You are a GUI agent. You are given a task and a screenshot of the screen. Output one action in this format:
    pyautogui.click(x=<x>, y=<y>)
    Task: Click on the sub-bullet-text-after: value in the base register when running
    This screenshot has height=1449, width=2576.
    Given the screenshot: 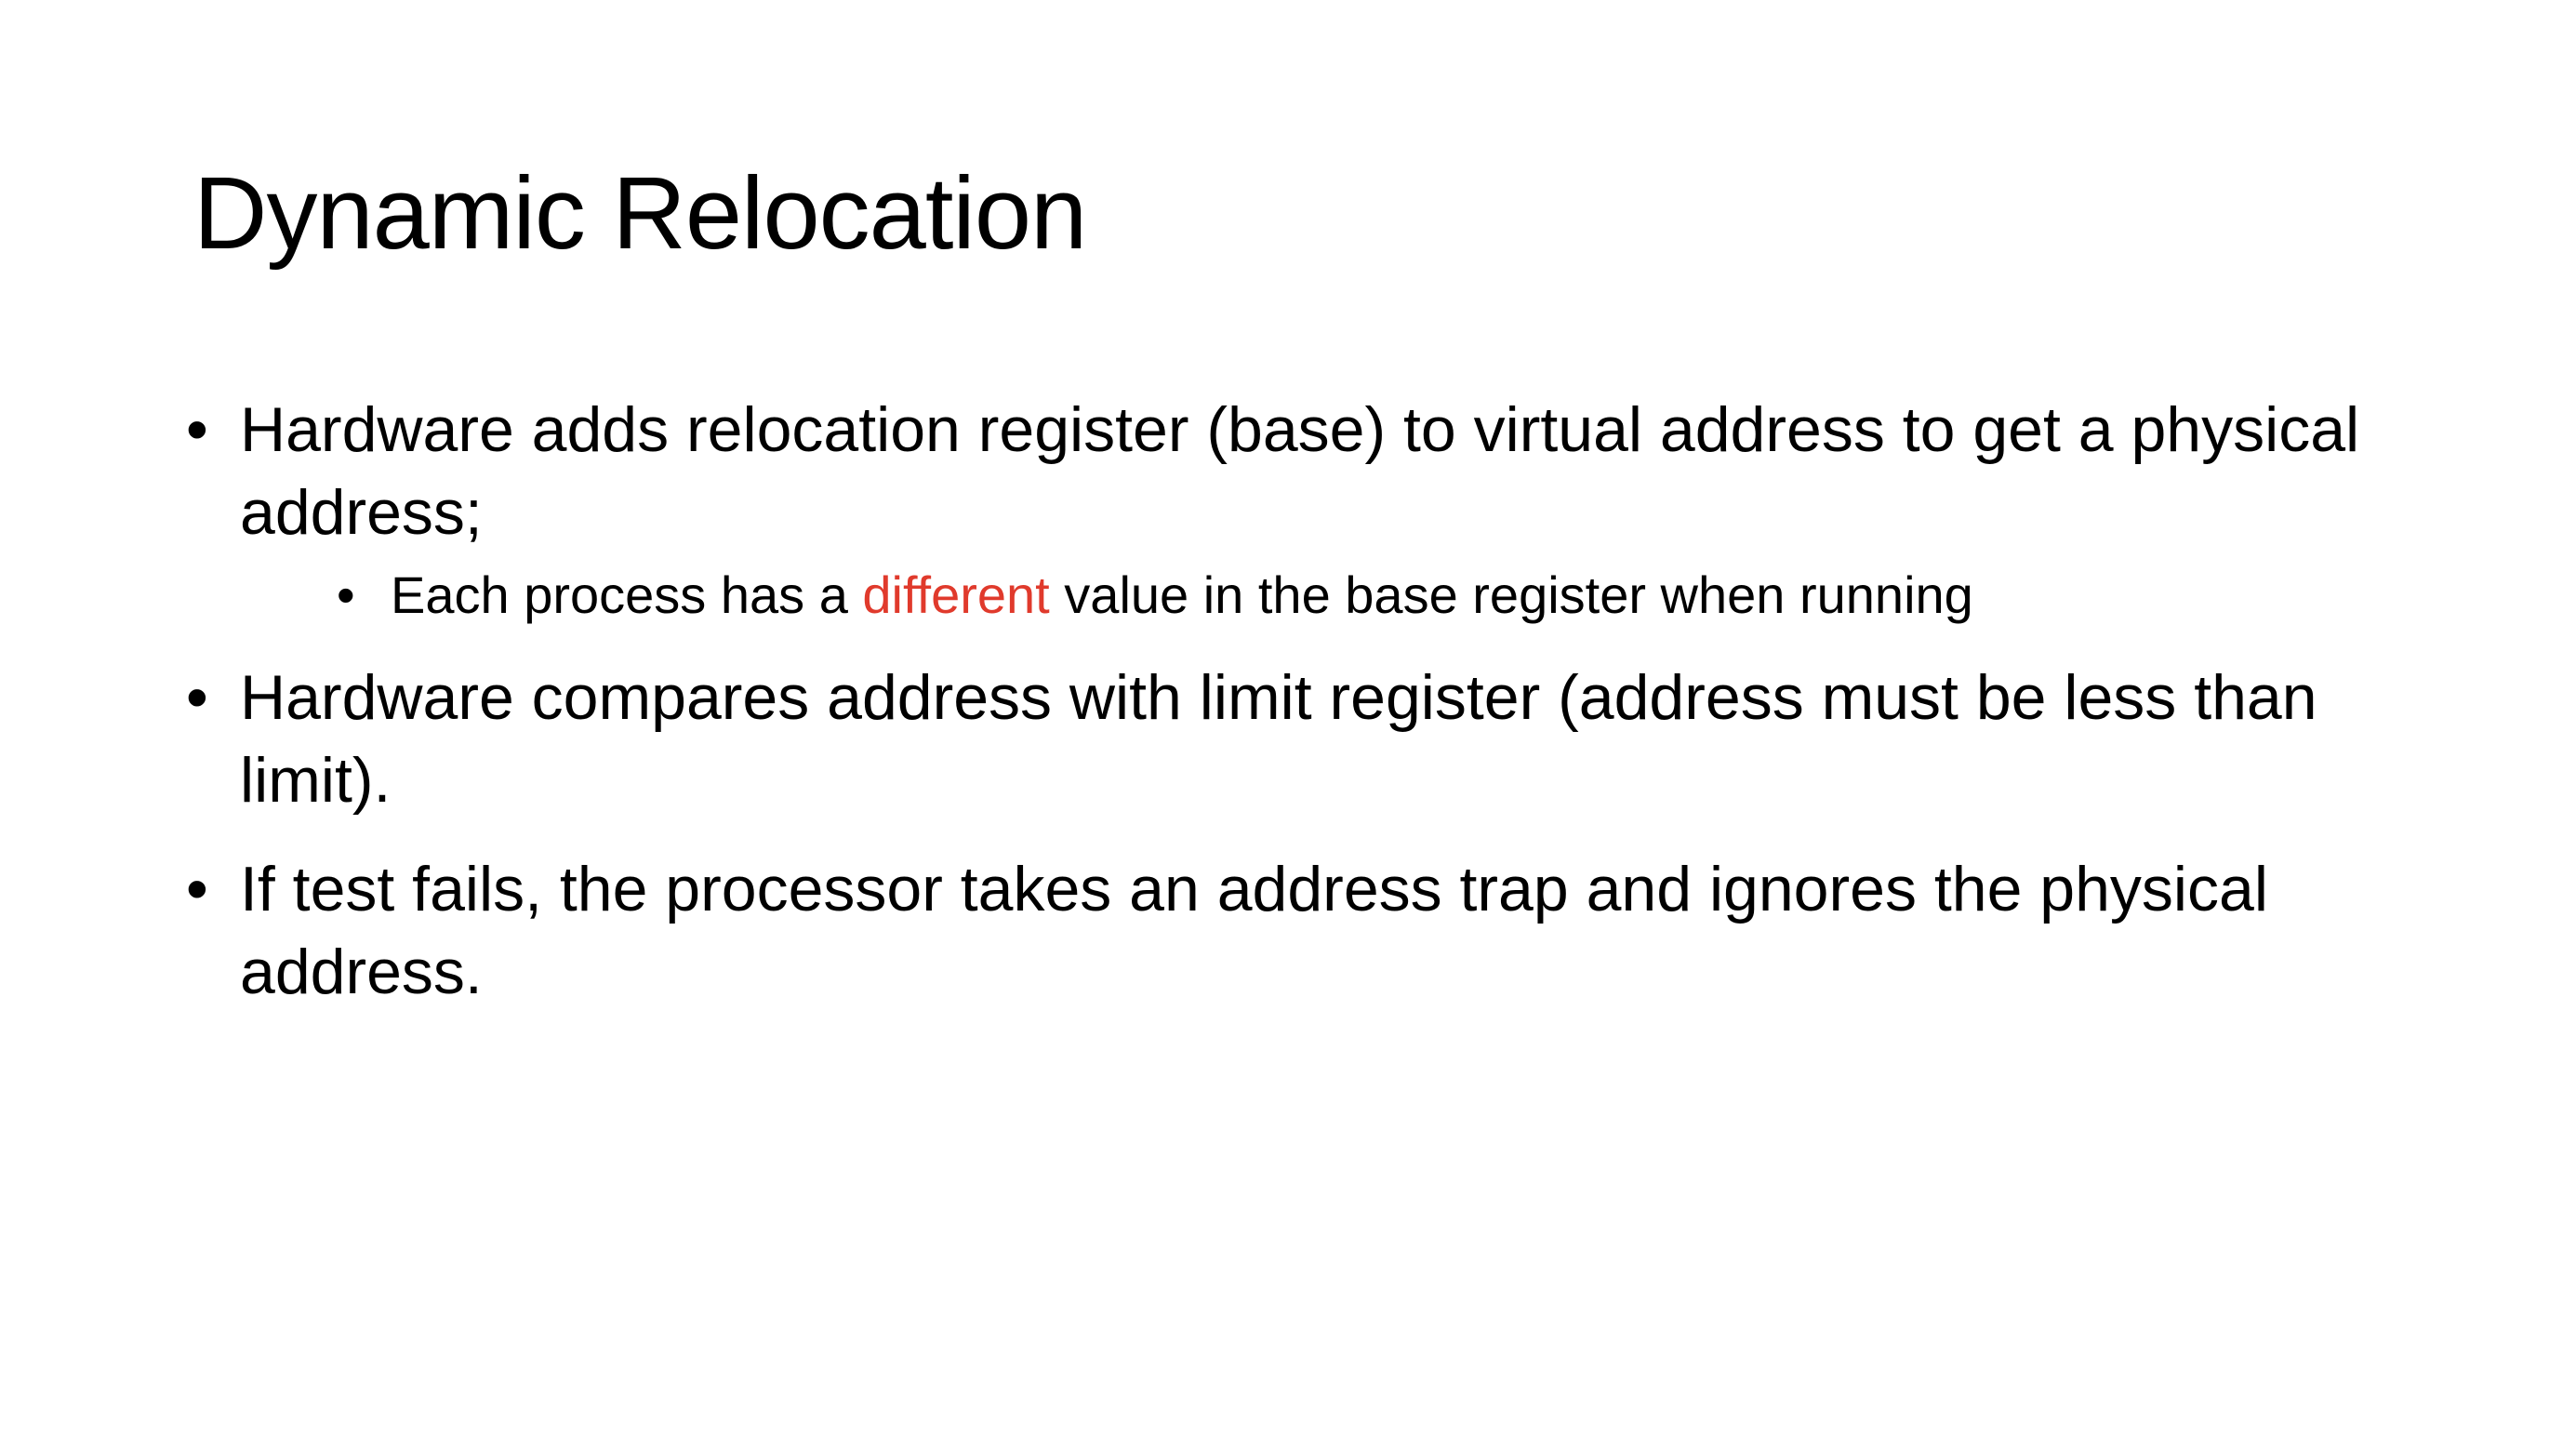 What is the action you would take?
    pyautogui.click(x=1511, y=594)
    